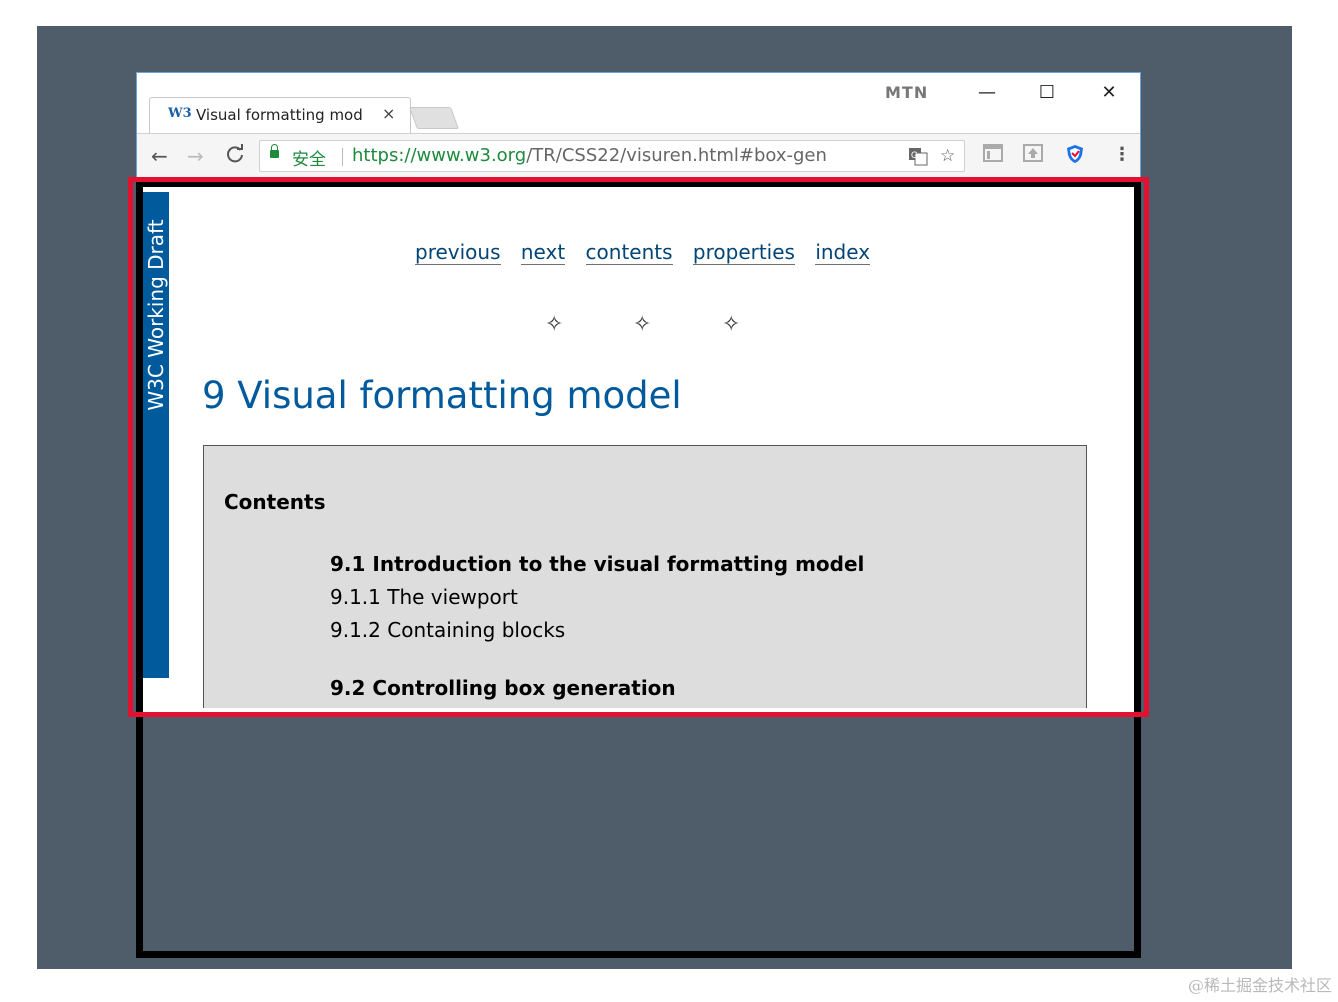 This screenshot has height=1002, width=1338. Describe the element at coordinates (1047, 93) in the screenshot. I see `maximize-button: ☐` at that location.